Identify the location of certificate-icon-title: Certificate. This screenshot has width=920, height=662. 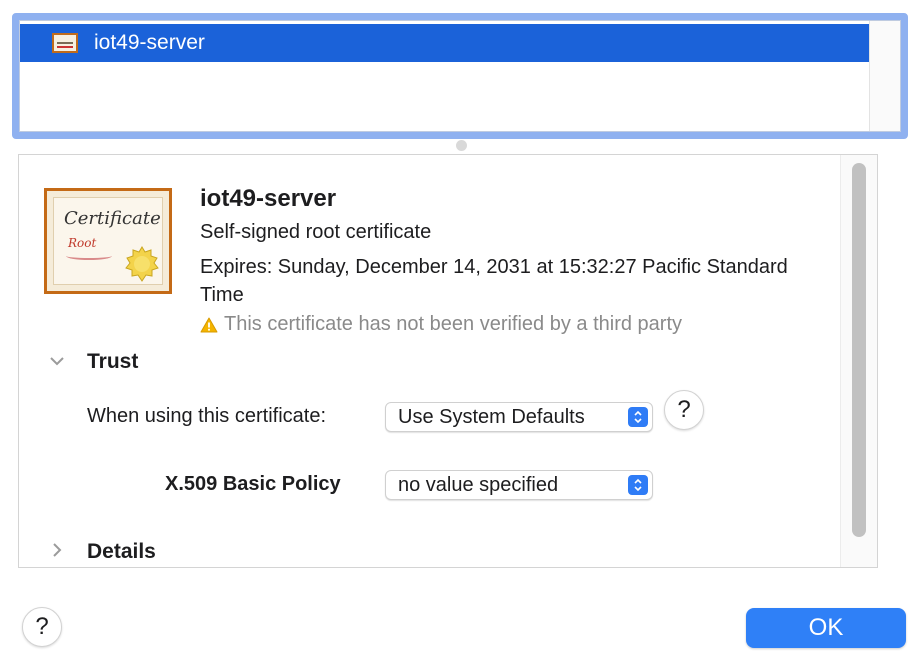
(112, 218).